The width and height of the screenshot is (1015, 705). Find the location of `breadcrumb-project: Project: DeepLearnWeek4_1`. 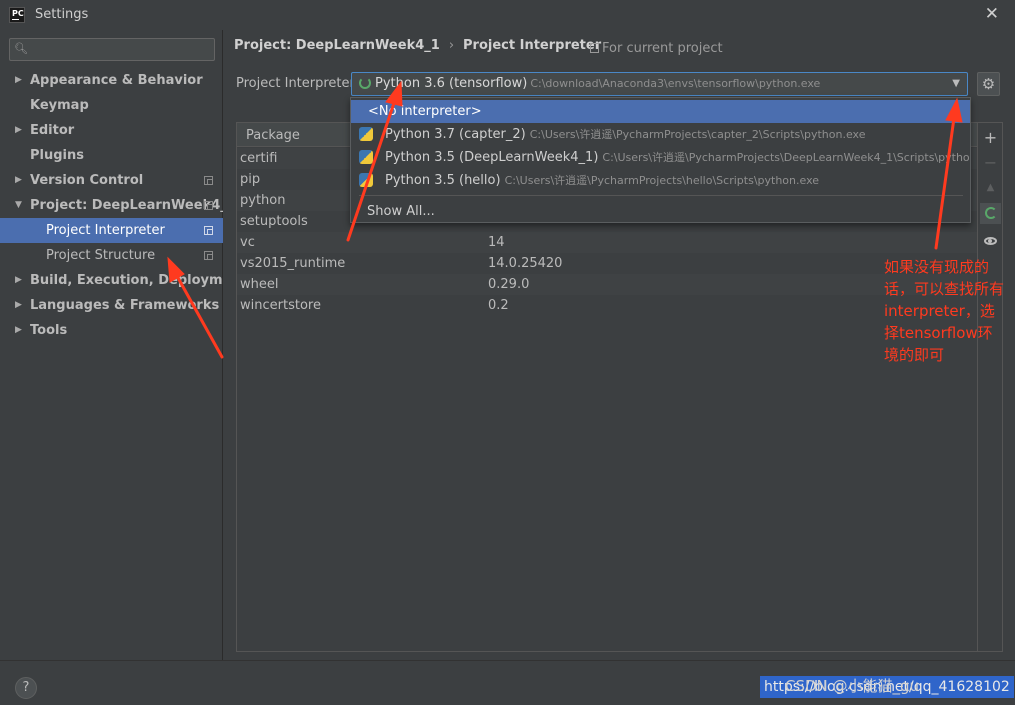

breadcrumb-project: Project: DeepLearnWeek4_1 is located at coordinates (337, 45).